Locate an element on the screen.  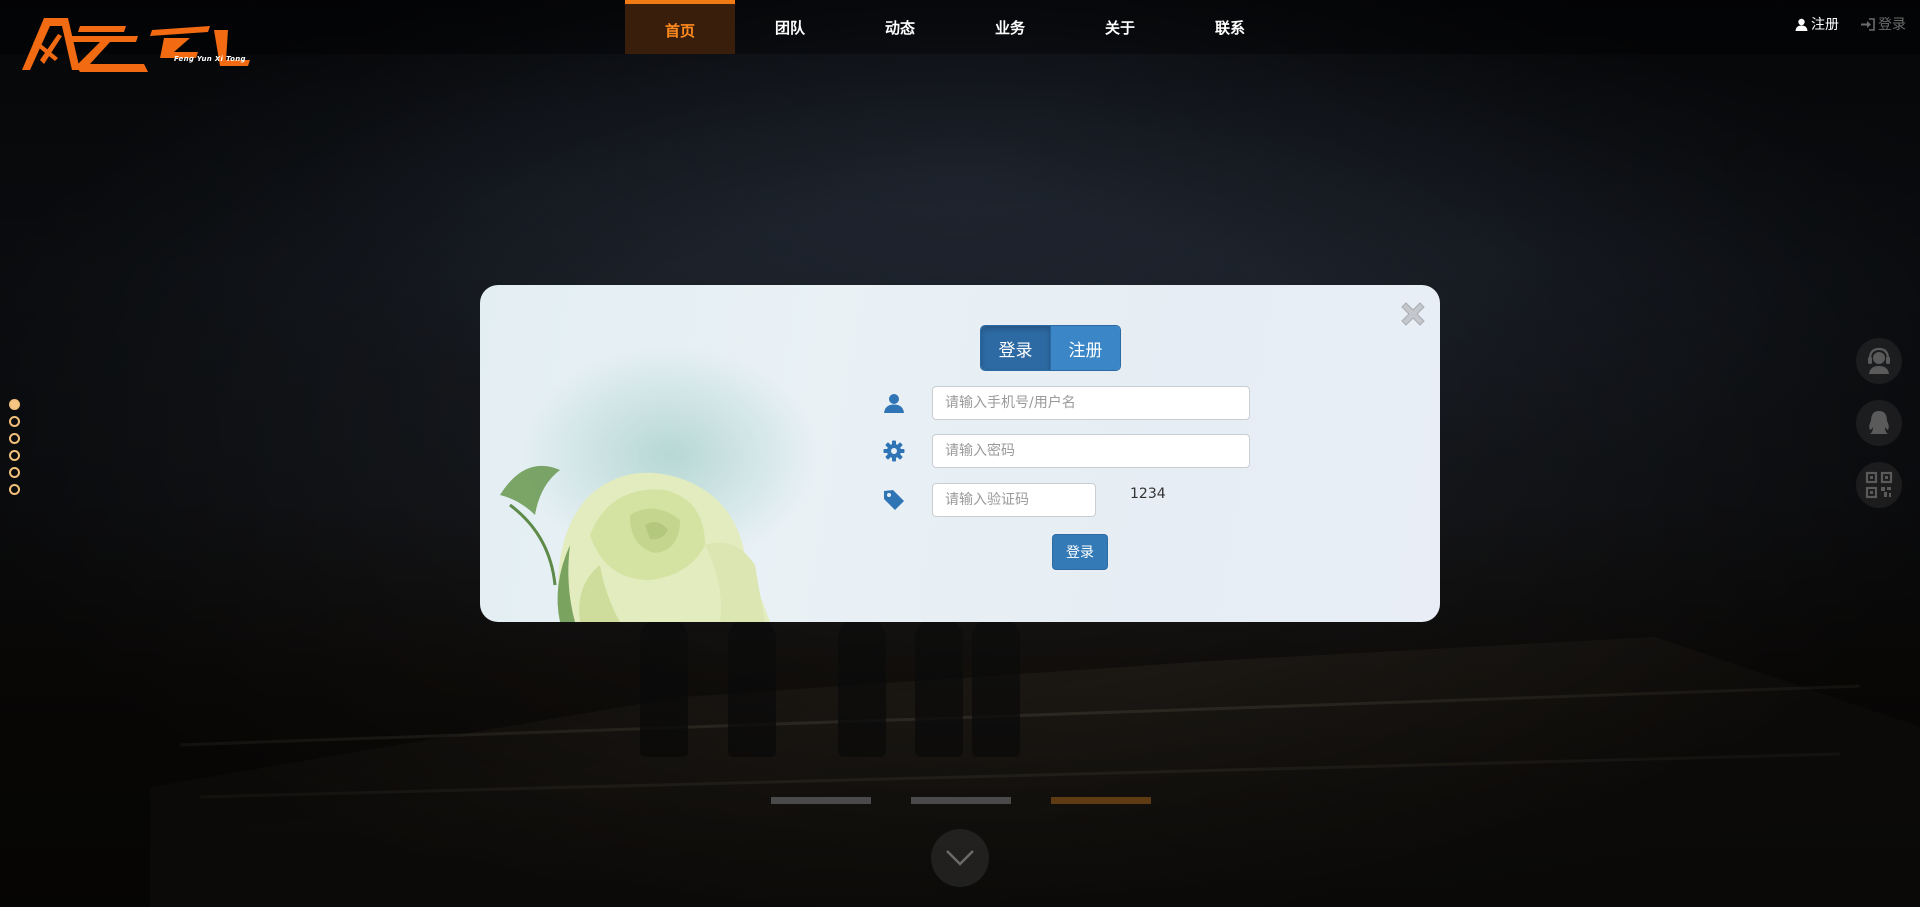
qr-code-button is located at coordinates (1879, 485).